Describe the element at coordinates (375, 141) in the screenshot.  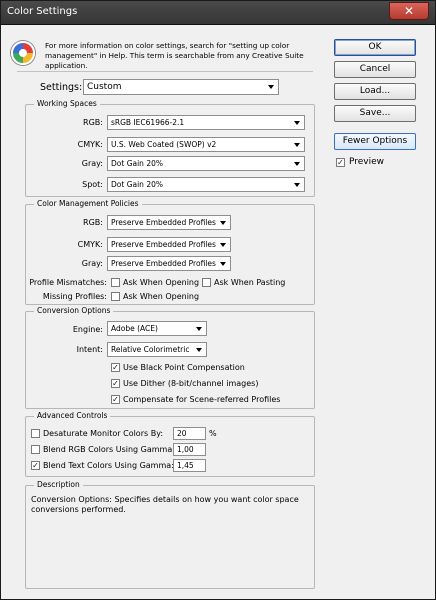
I see `fewer-options-button: Fewer Options` at that location.